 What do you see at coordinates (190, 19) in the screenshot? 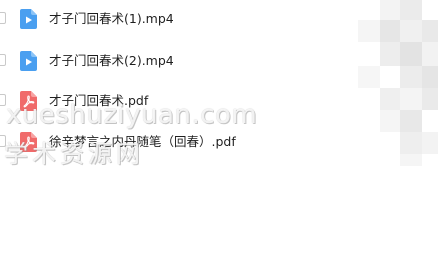
I see `file-row: 才子门回春术(1).mp4` at bounding box center [190, 19].